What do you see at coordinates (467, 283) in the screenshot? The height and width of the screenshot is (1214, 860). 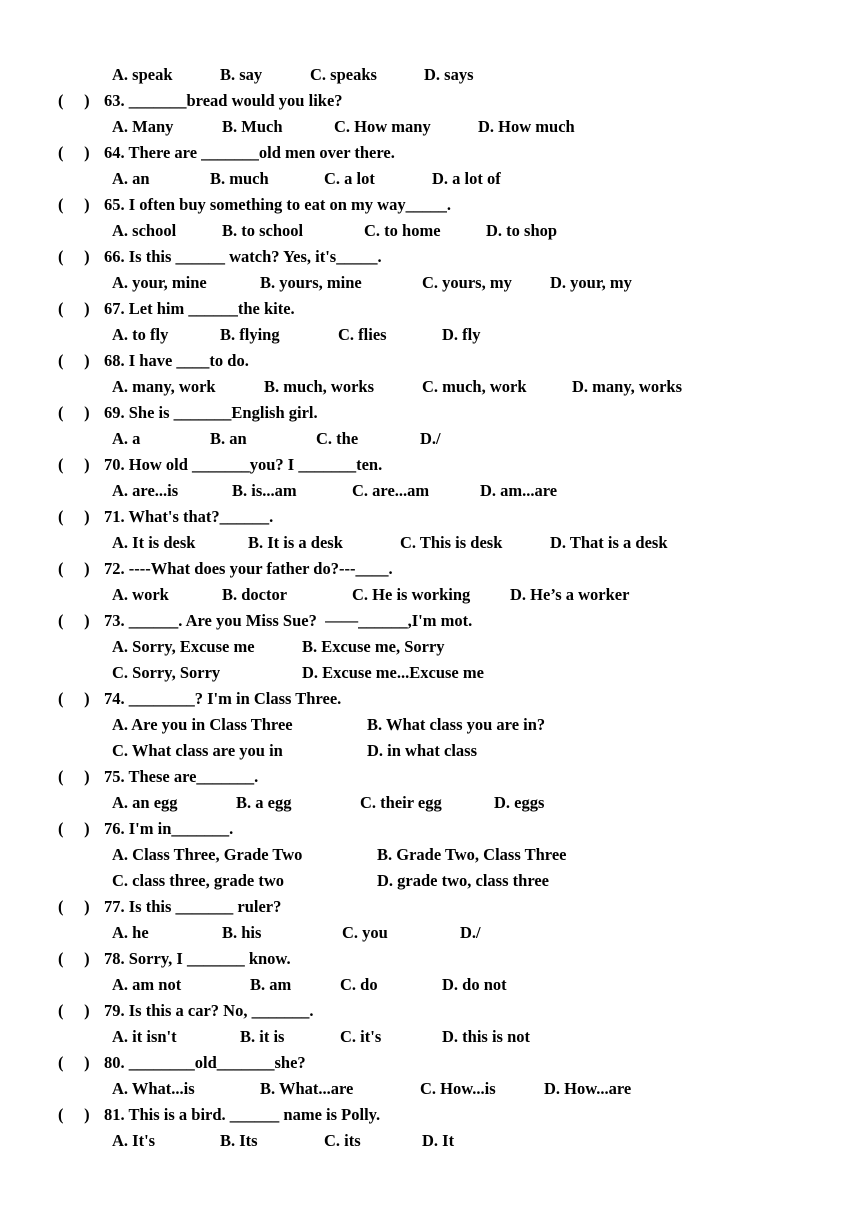 I see `answer-option: C. yours, my` at bounding box center [467, 283].